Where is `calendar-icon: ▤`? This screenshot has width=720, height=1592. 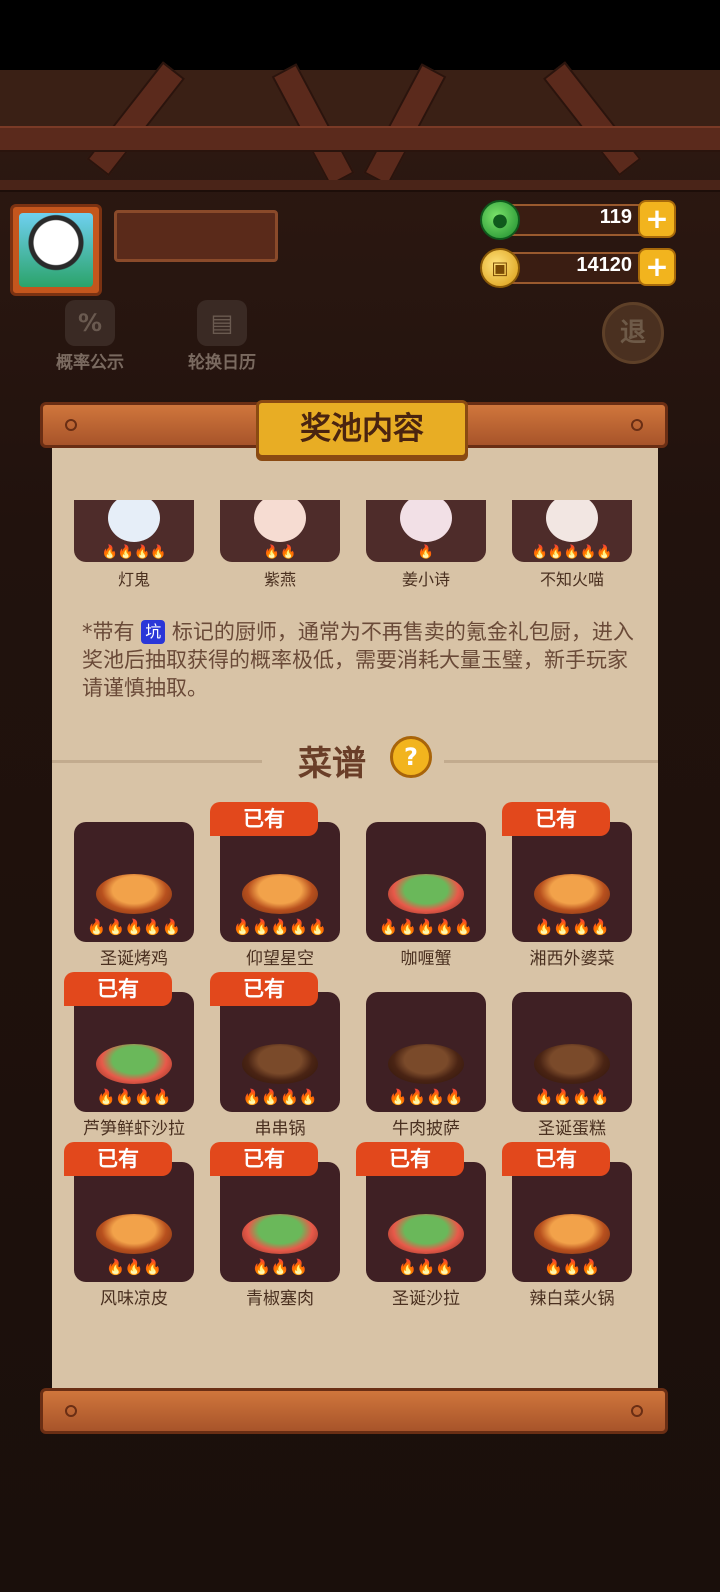 calendar-icon: ▤ is located at coordinates (222, 323).